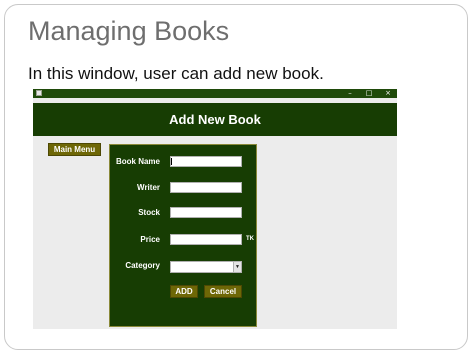 The height and width of the screenshot is (355, 474). I want to click on add-button: ADD, so click(184, 291).